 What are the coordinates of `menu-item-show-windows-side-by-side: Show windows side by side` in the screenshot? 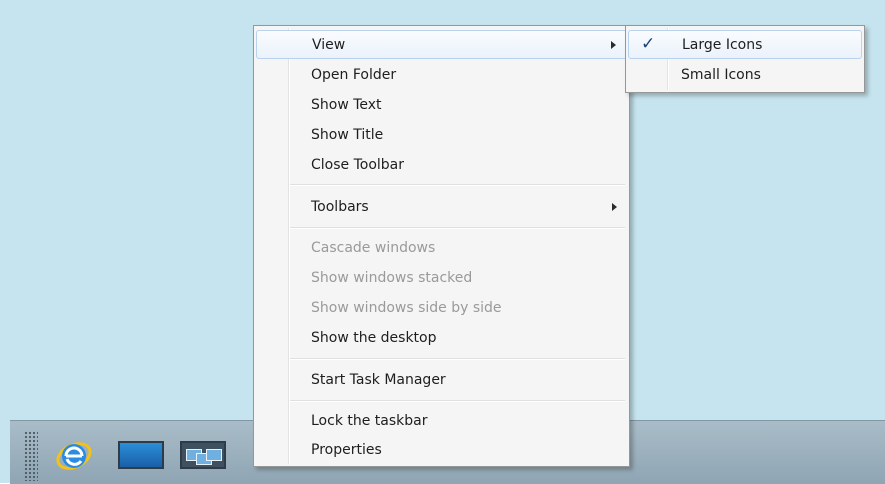 It's located at (441, 307).